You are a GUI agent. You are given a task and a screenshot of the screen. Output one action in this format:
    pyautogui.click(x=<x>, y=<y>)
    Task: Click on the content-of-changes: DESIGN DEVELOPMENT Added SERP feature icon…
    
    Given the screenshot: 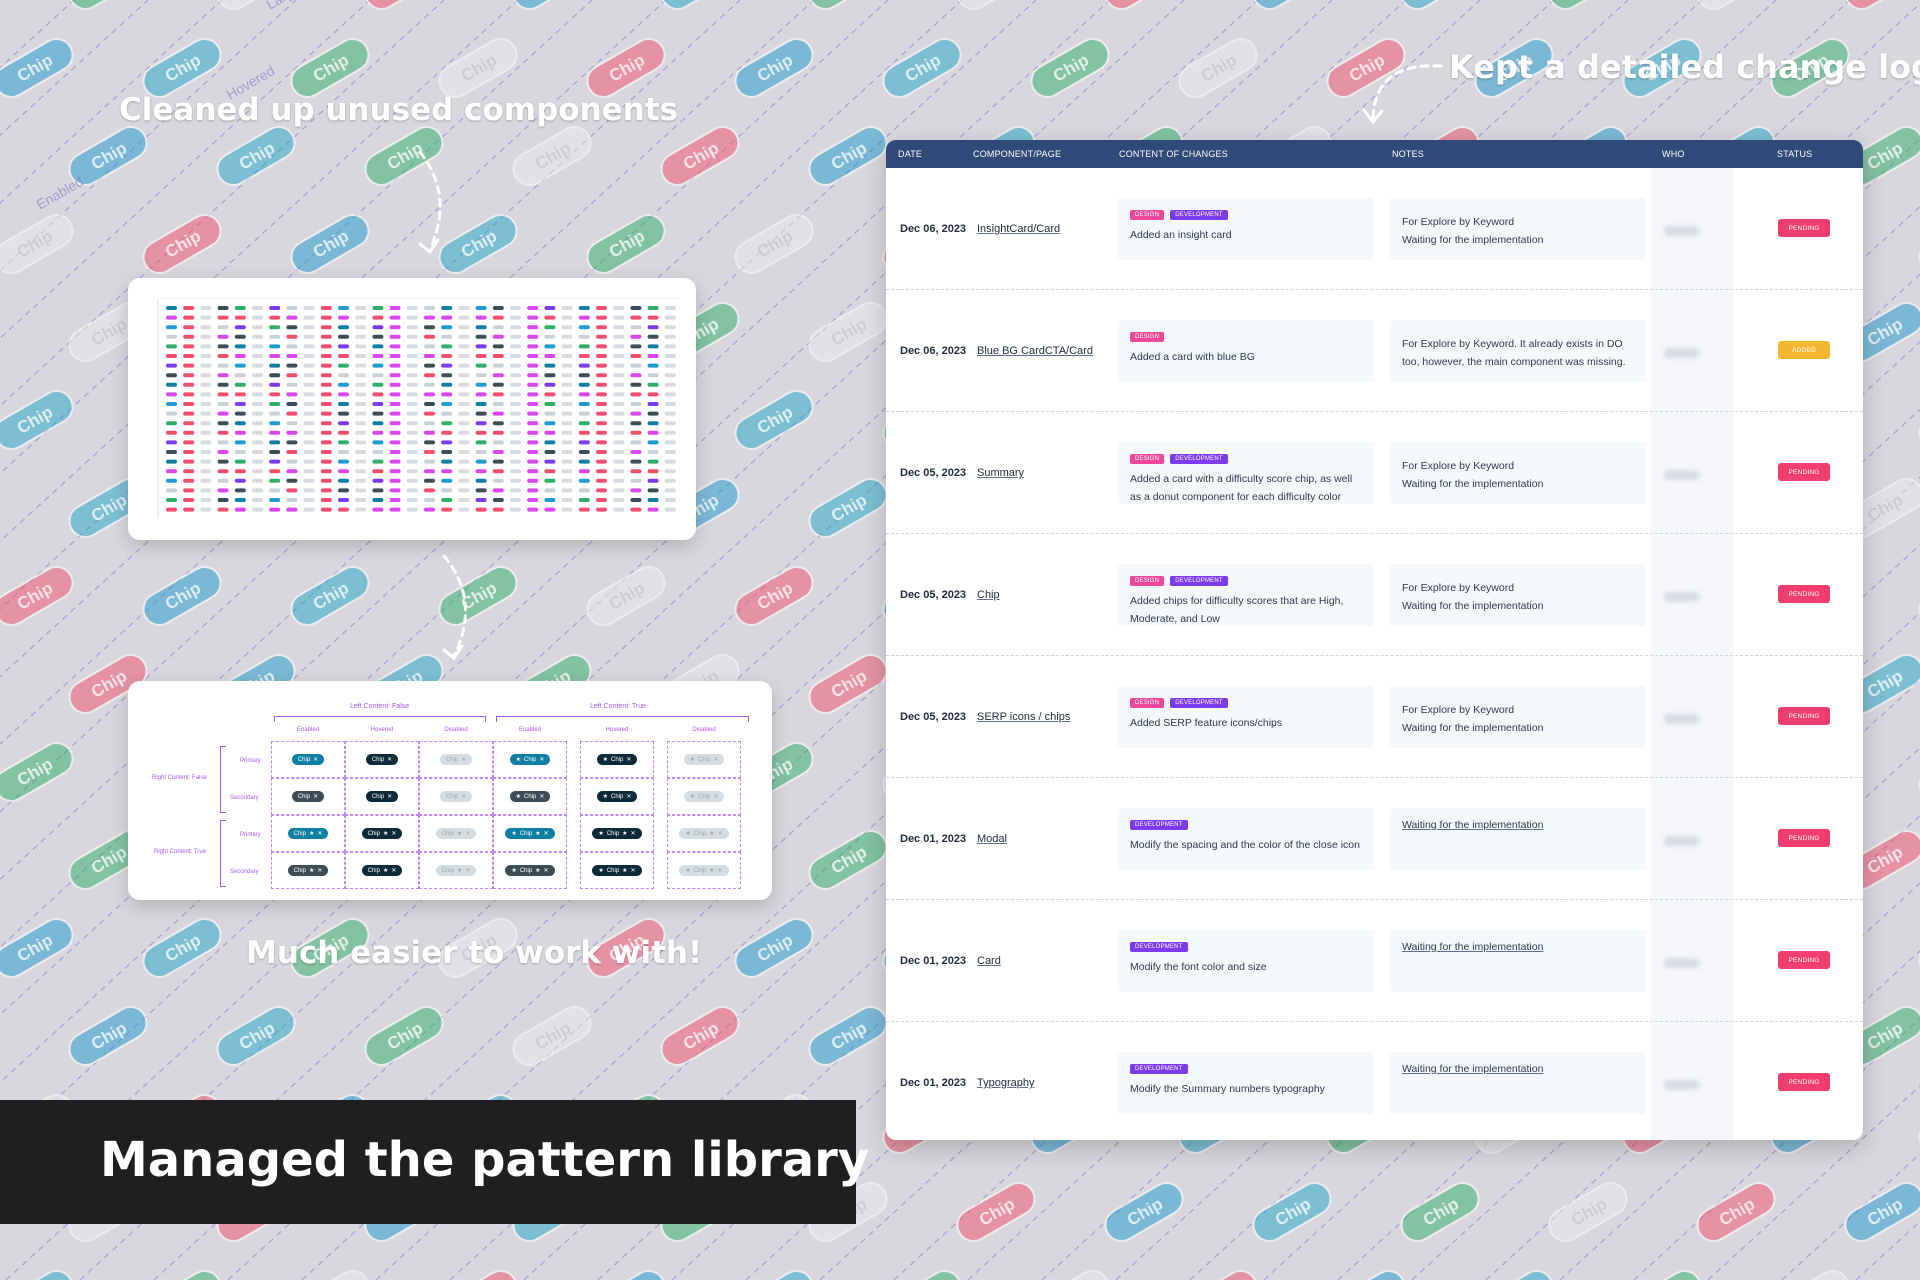 What is the action you would take?
    pyautogui.click(x=1246, y=717)
    